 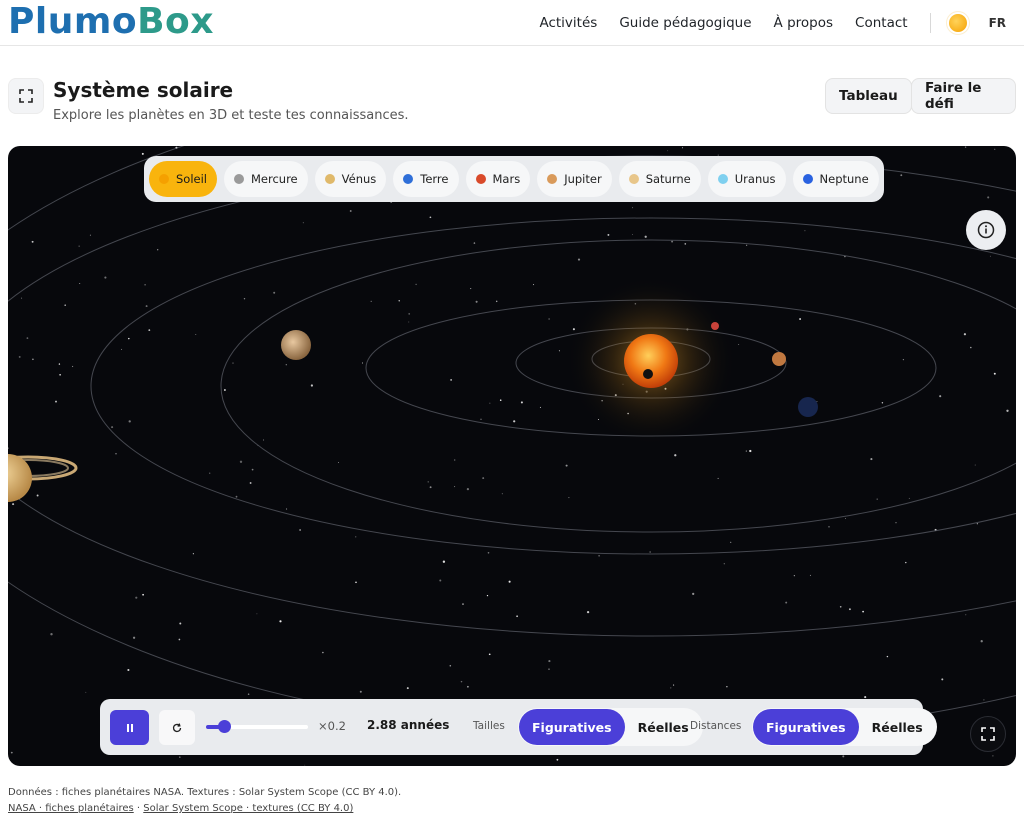 I want to click on tableau-button: Tableau, so click(x=868, y=96).